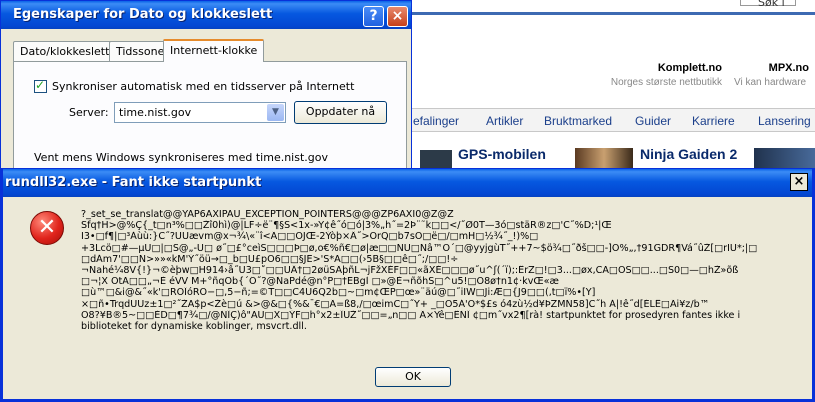  I want to click on partner-mpx: MPX.no Vi kan hardware, so click(771, 75).